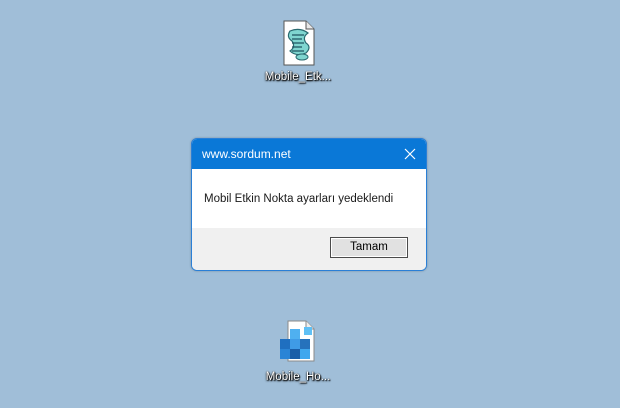 The image size is (620, 408). Describe the element at coordinates (246, 154) in the screenshot. I see `dialog-title: www.sordum.net` at that location.